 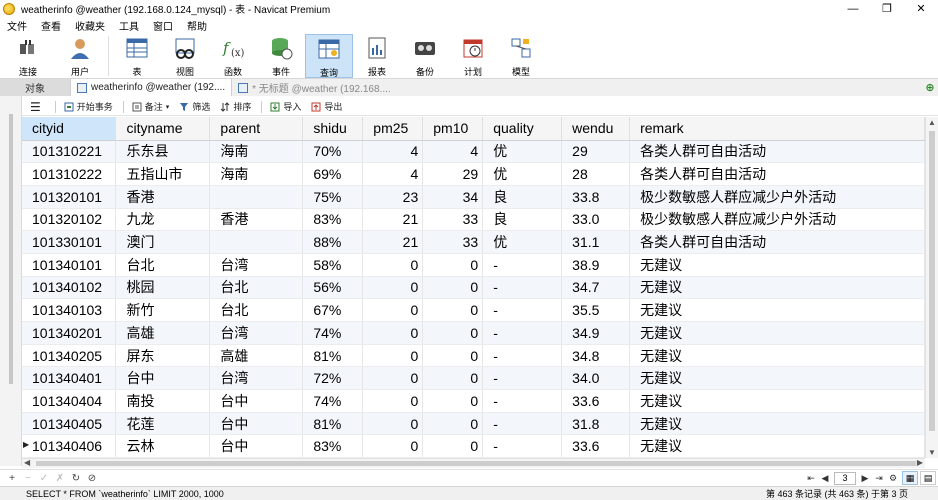 What do you see at coordinates (596, 197) in the screenshot?
I see `table-cell-wendu: 33.8` at bounding box center [596, 197].